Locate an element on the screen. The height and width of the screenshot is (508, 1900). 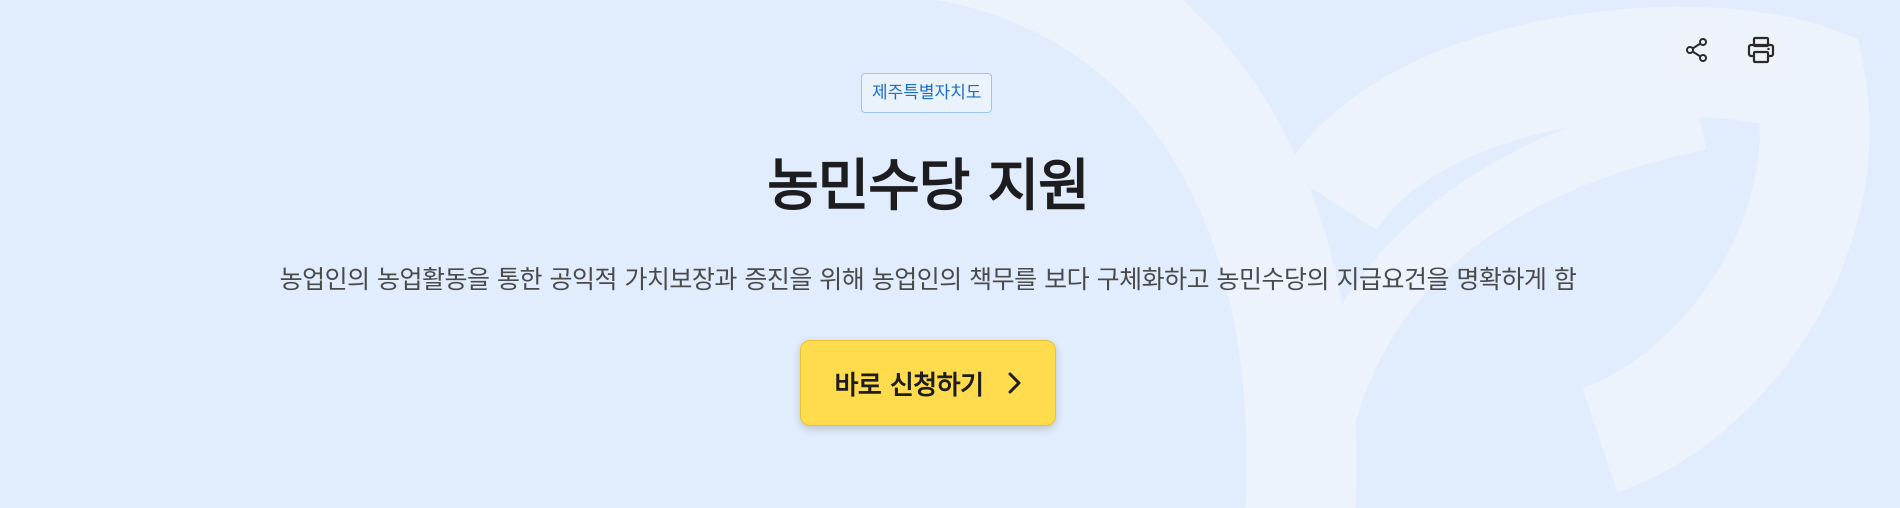
chevron-right-icon is located at coordinates (1014, 383).